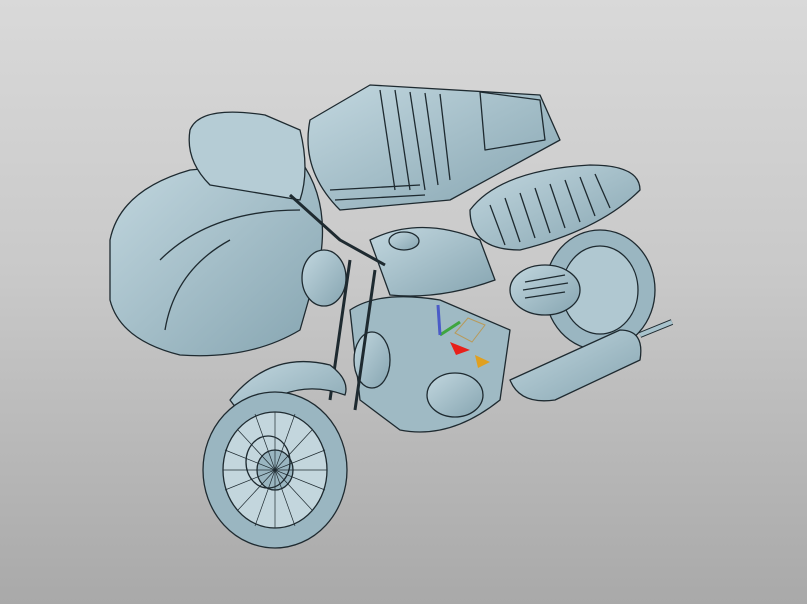 The width and height of the screenshot is (807, 604). What do you see at coordinates (455, 395) in the screenshot?
I see `cylinder-right` at bounding box center [455, 395].